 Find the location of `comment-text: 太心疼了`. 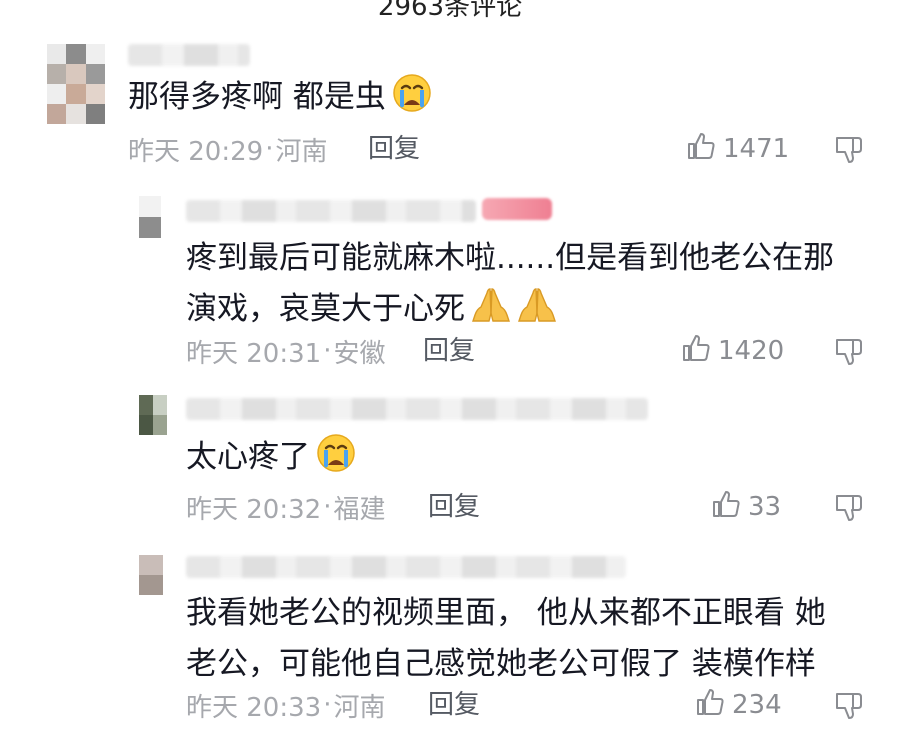

comment-text: 太心疼了 is located at coordinates (271, 460).